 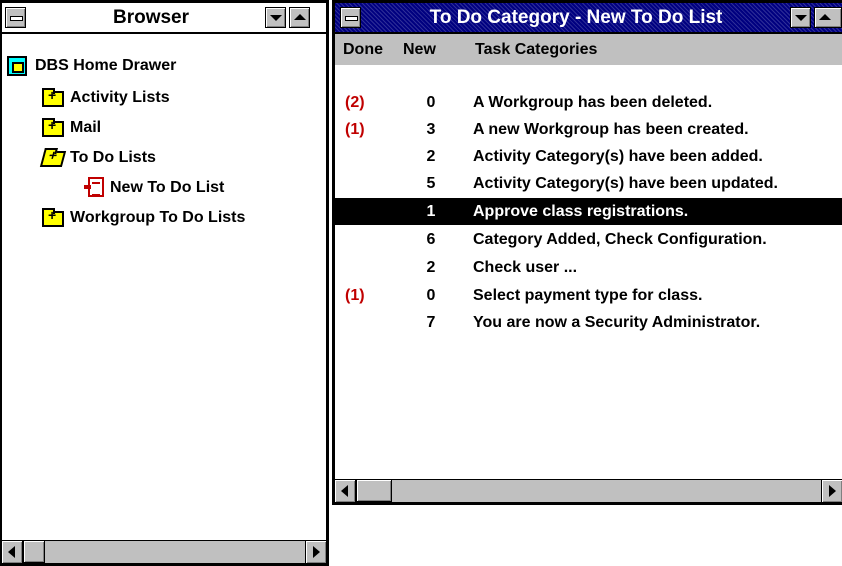 I want to click on todo-minimize-button, so click(x=800, y=17).